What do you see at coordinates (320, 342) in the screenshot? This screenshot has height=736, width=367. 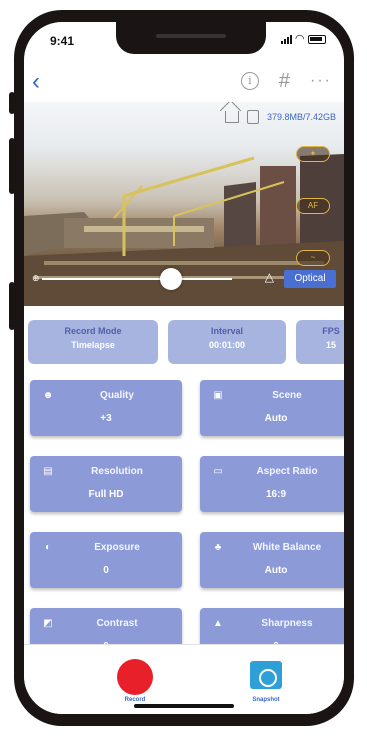 I see `fps-card: FPS 15` at bounding box center [320, 342].